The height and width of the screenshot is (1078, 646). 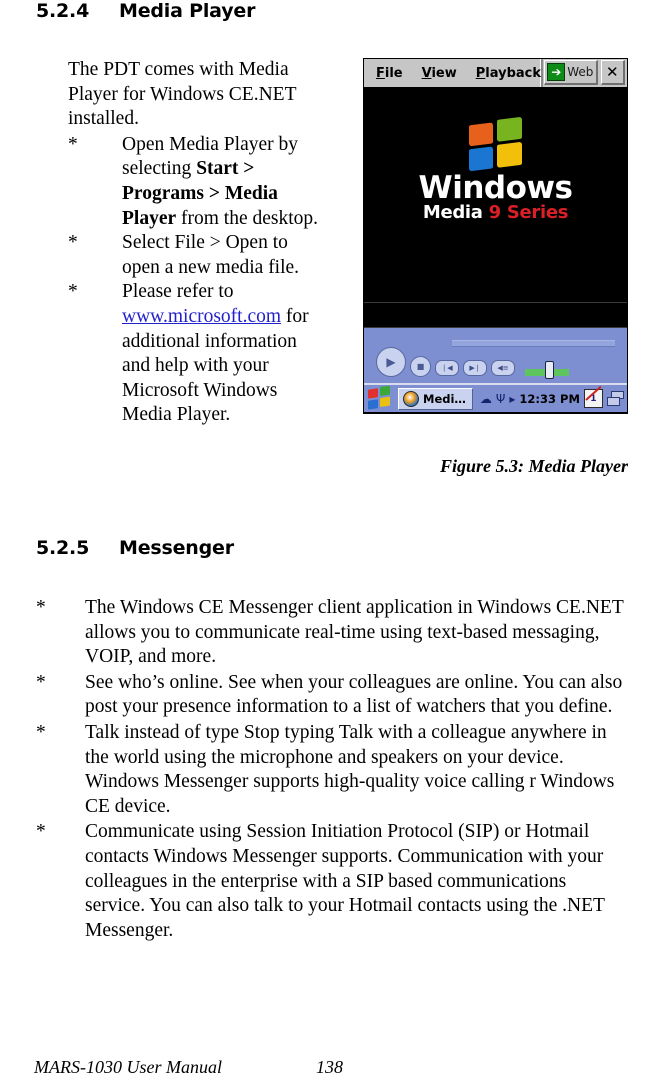 I want to click on windows-media-splash: Windows Media 9 Series, so click(x=495, y=169).